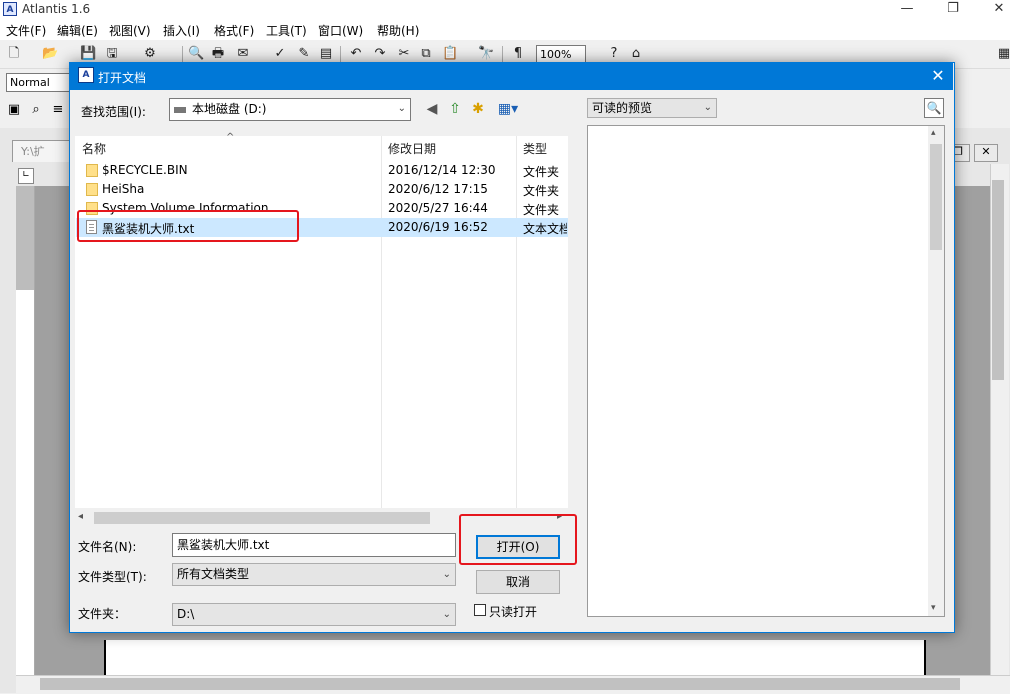 The height and width of the screenshot is (694, 1010). What do you see at coordinates (80, 516) in the screenshot?
I see `scroll-left-icon: ◂` at bounding box center [80, 516].